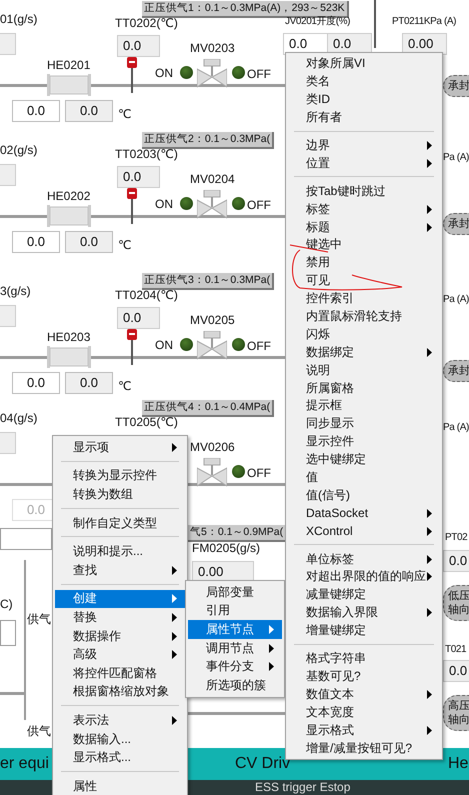 The height and width of the screenshot is (795, 469). I want to click on menu-item: 类ID, so click(364, 99).